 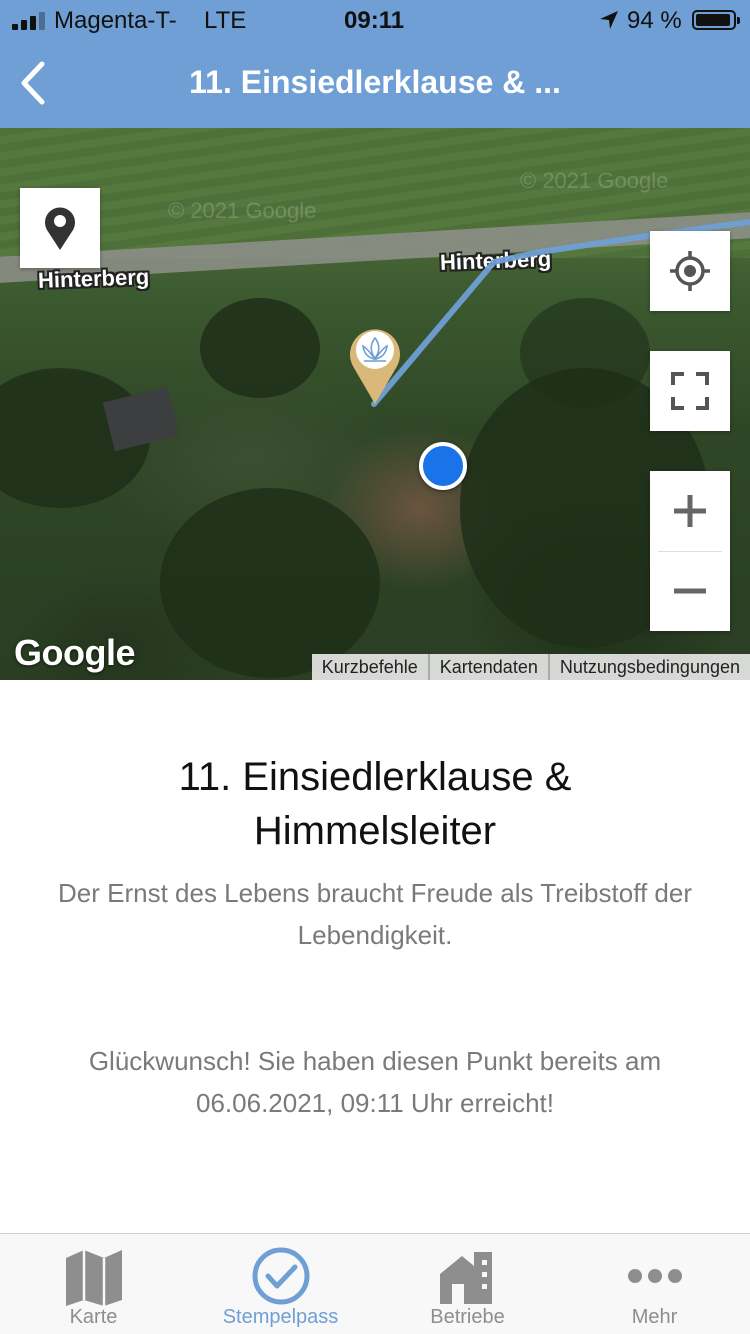 I want to click on plus-icon, so click(x=690, y=511).